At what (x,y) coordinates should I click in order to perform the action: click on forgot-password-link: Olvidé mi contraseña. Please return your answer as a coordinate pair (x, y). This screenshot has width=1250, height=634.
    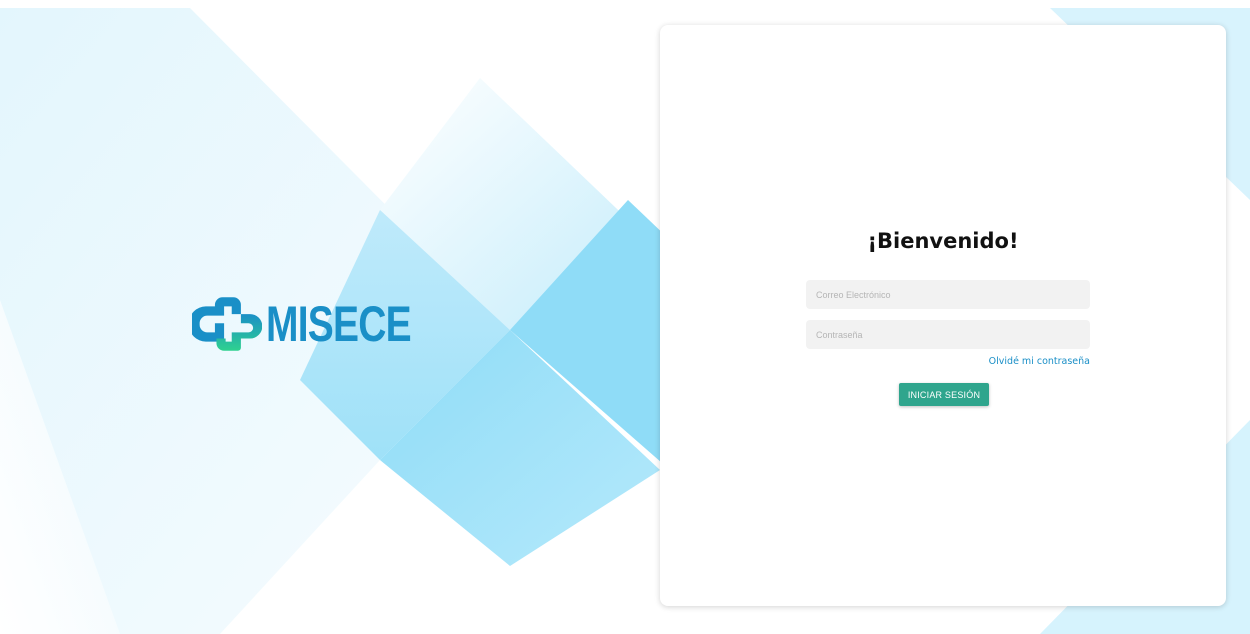
    Looking at the image, I should click on (1039, 361).